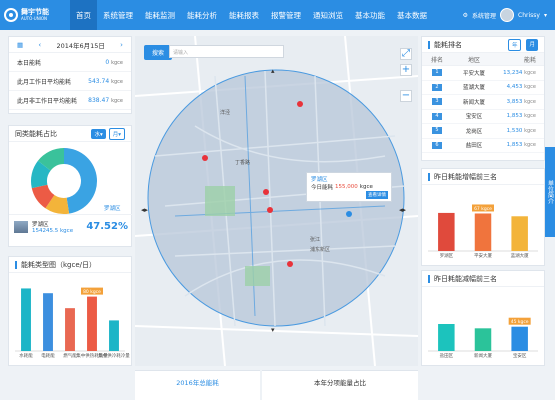 The width and height of the screenshot is (555, 400). What do you see at coordinates (406, 96) in the screenshot?
I see `zoom-out-icon: −` at bounding box center [406, 96].